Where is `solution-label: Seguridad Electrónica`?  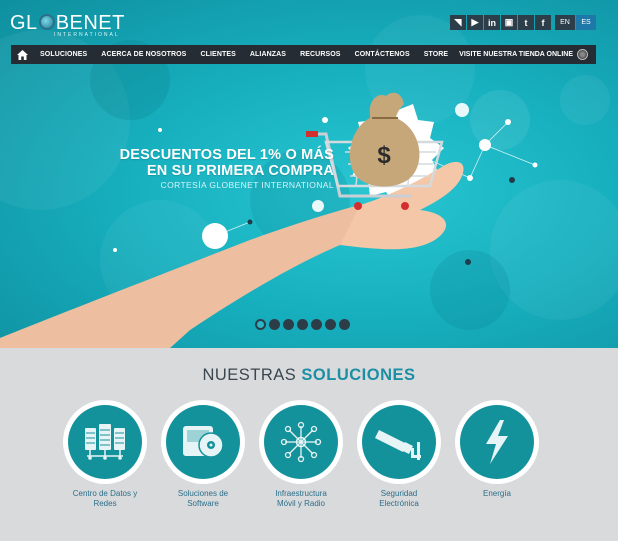 solution-label: Seguridad Electrónica is located at coordinates (399, 498).